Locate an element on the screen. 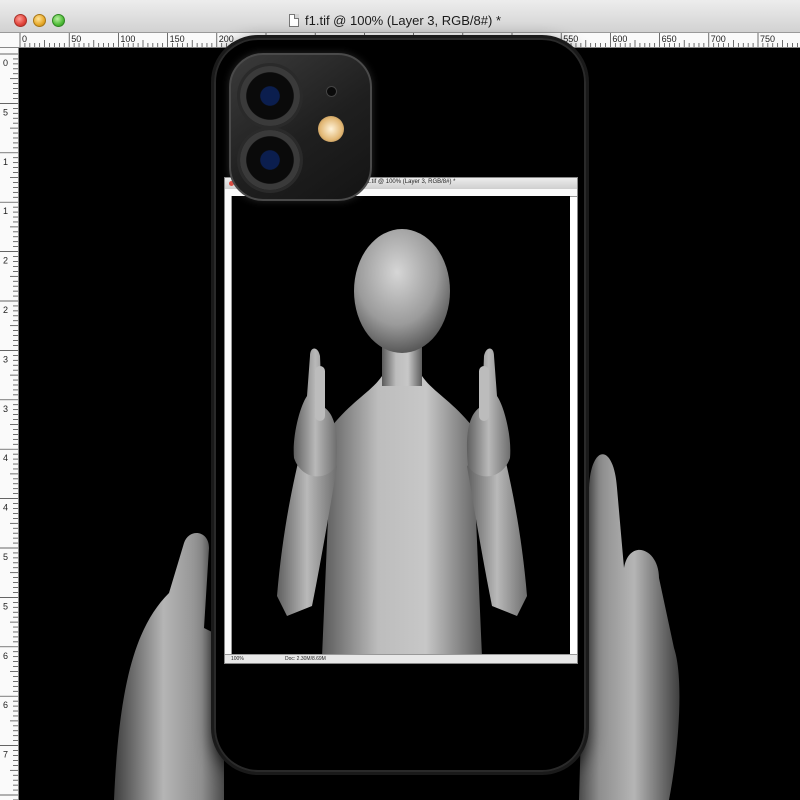 Image resolution: width=800 pixels, height=800 pixels. inner-vertical-ruler is located at coordinates (228, 426).